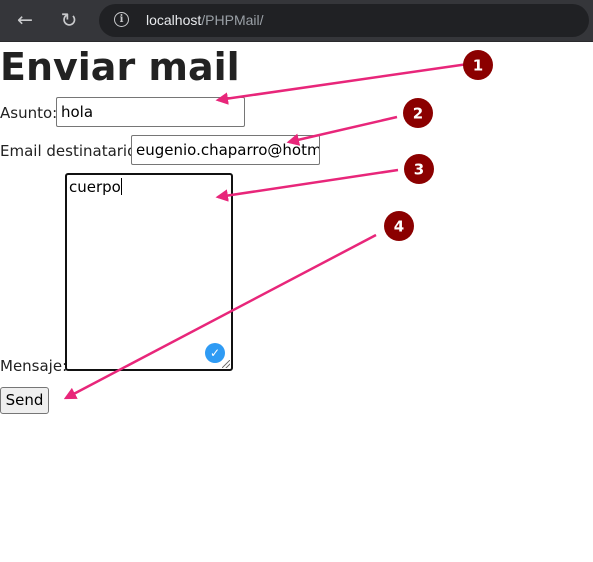  I want to click on annotation-badge-1: 1, so click(478, 65).